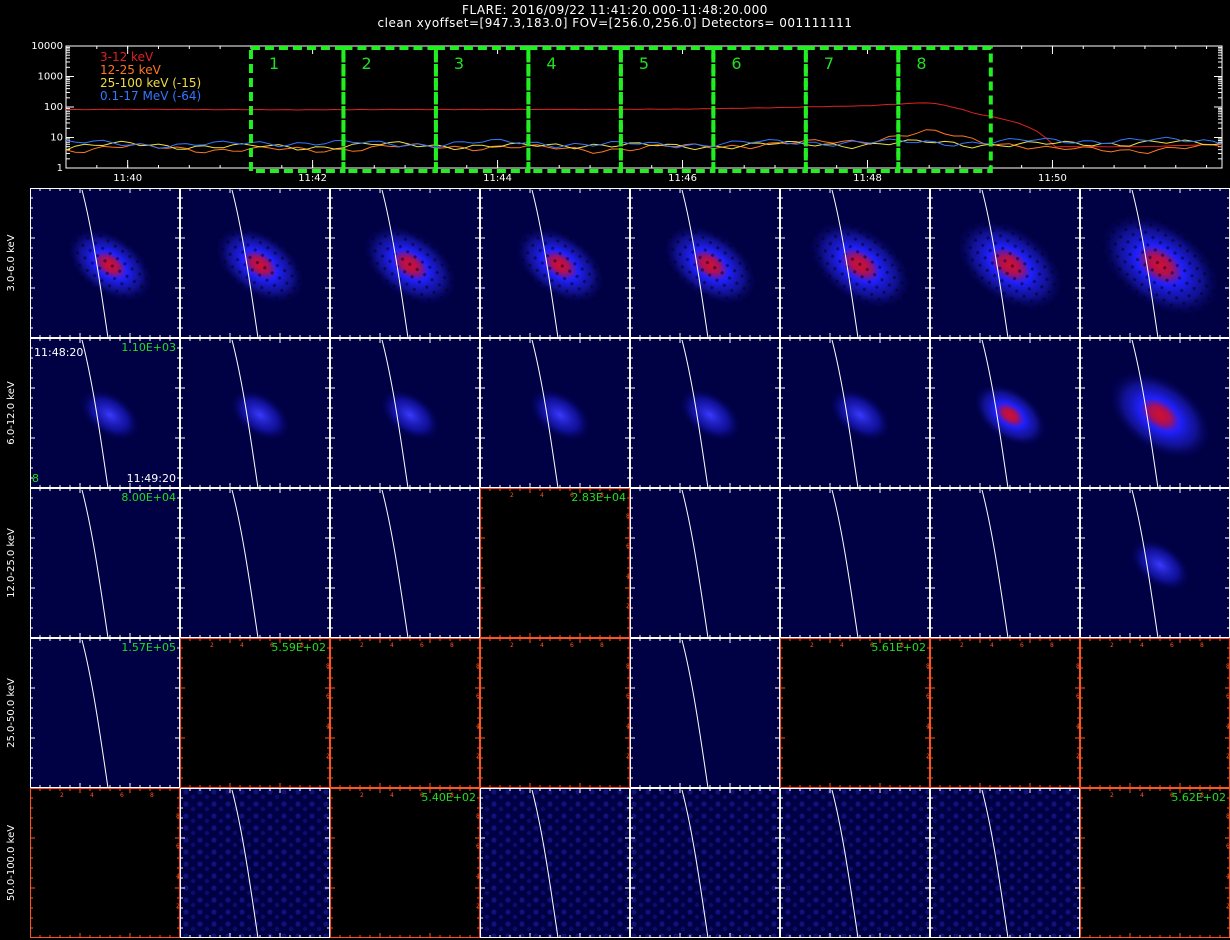 The width and height of the screenshot is (1230, 940). I want to click on peak-label: 2.83E+04, so click(598, 497).